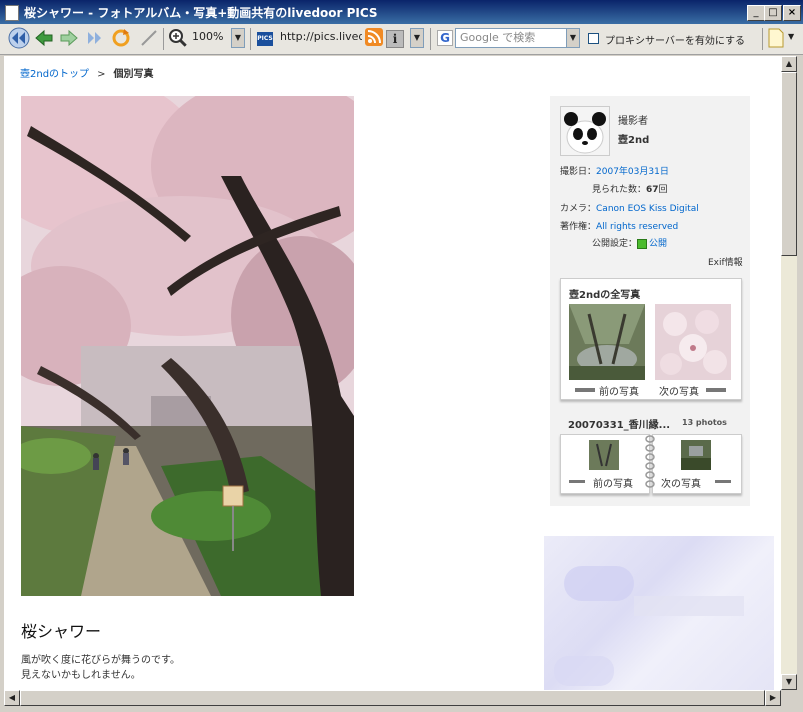 This screenshot has width=803, height=712. What do you see at coordinates (619, 390) in the screenshot?
I see `prev-photo-link: 前の写真` at bounding box center [619, 390].